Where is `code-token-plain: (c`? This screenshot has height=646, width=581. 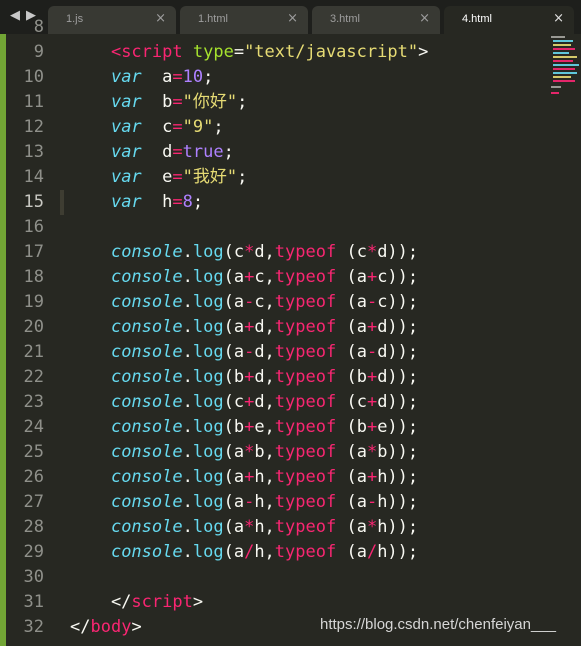
code-token-plain: (c is located at coordinates (234, 402).